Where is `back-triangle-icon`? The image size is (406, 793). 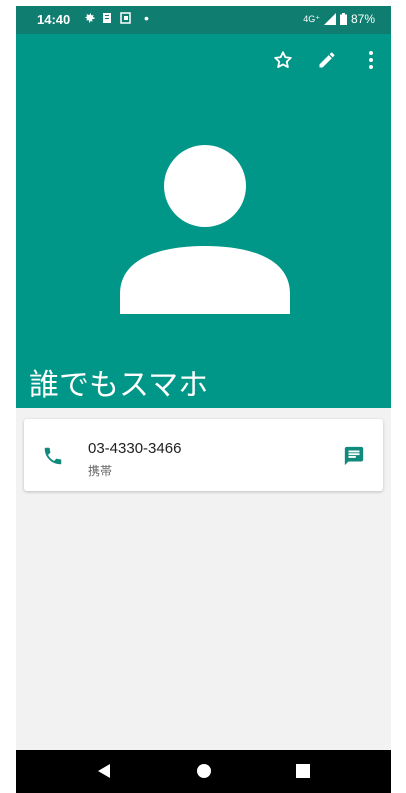
back-triangle-icon is located at coordinates (104, 771).